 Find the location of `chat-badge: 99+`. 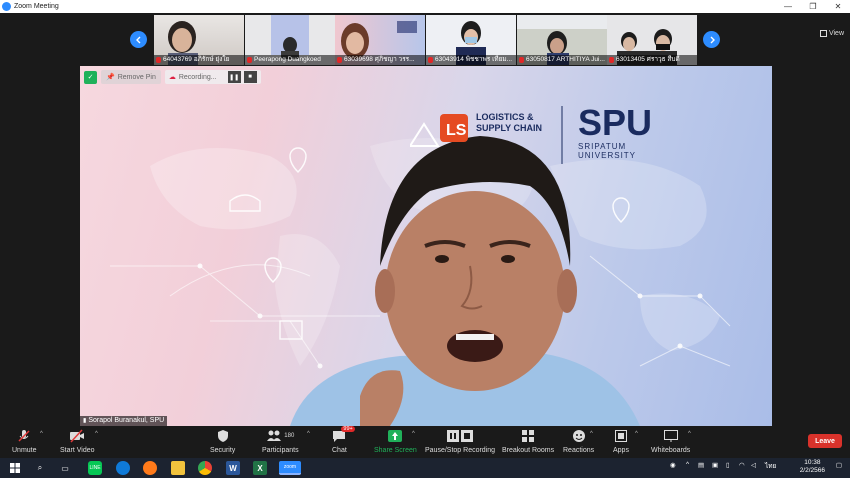

chat-badge: 99+ is located at coordinates (348, 429).